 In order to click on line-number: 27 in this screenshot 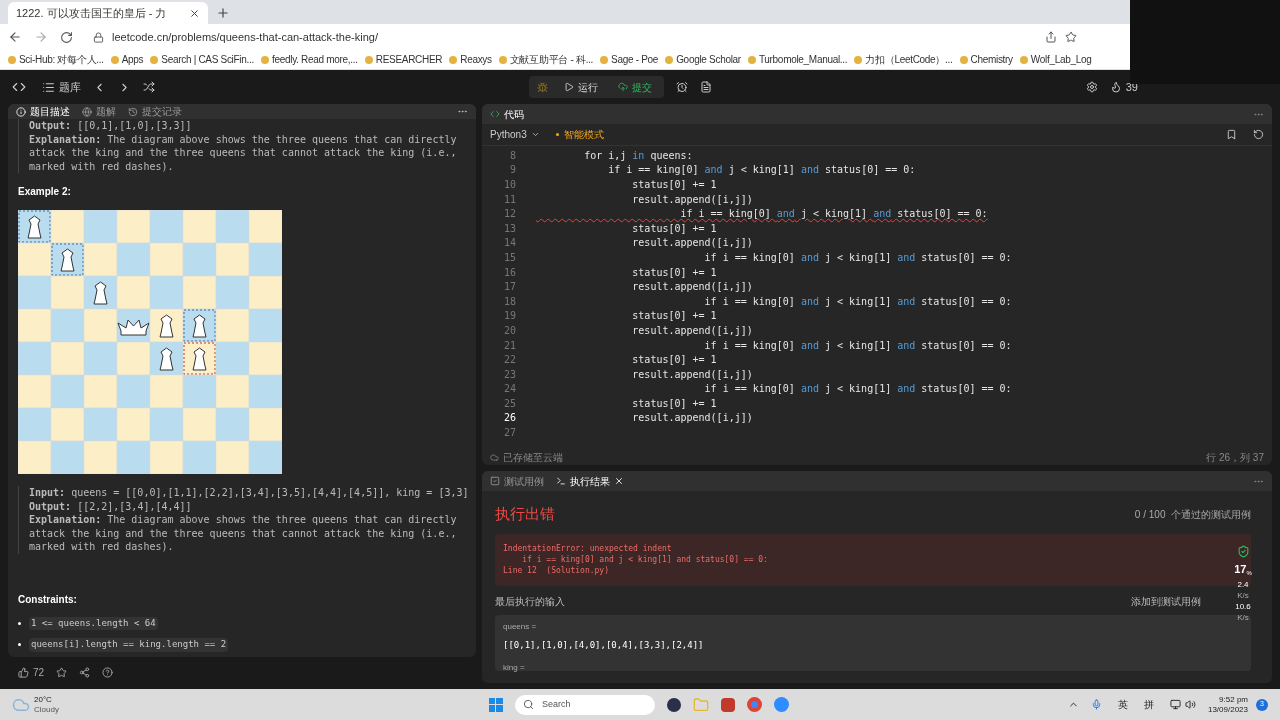, I will do `click(509, 433)`.